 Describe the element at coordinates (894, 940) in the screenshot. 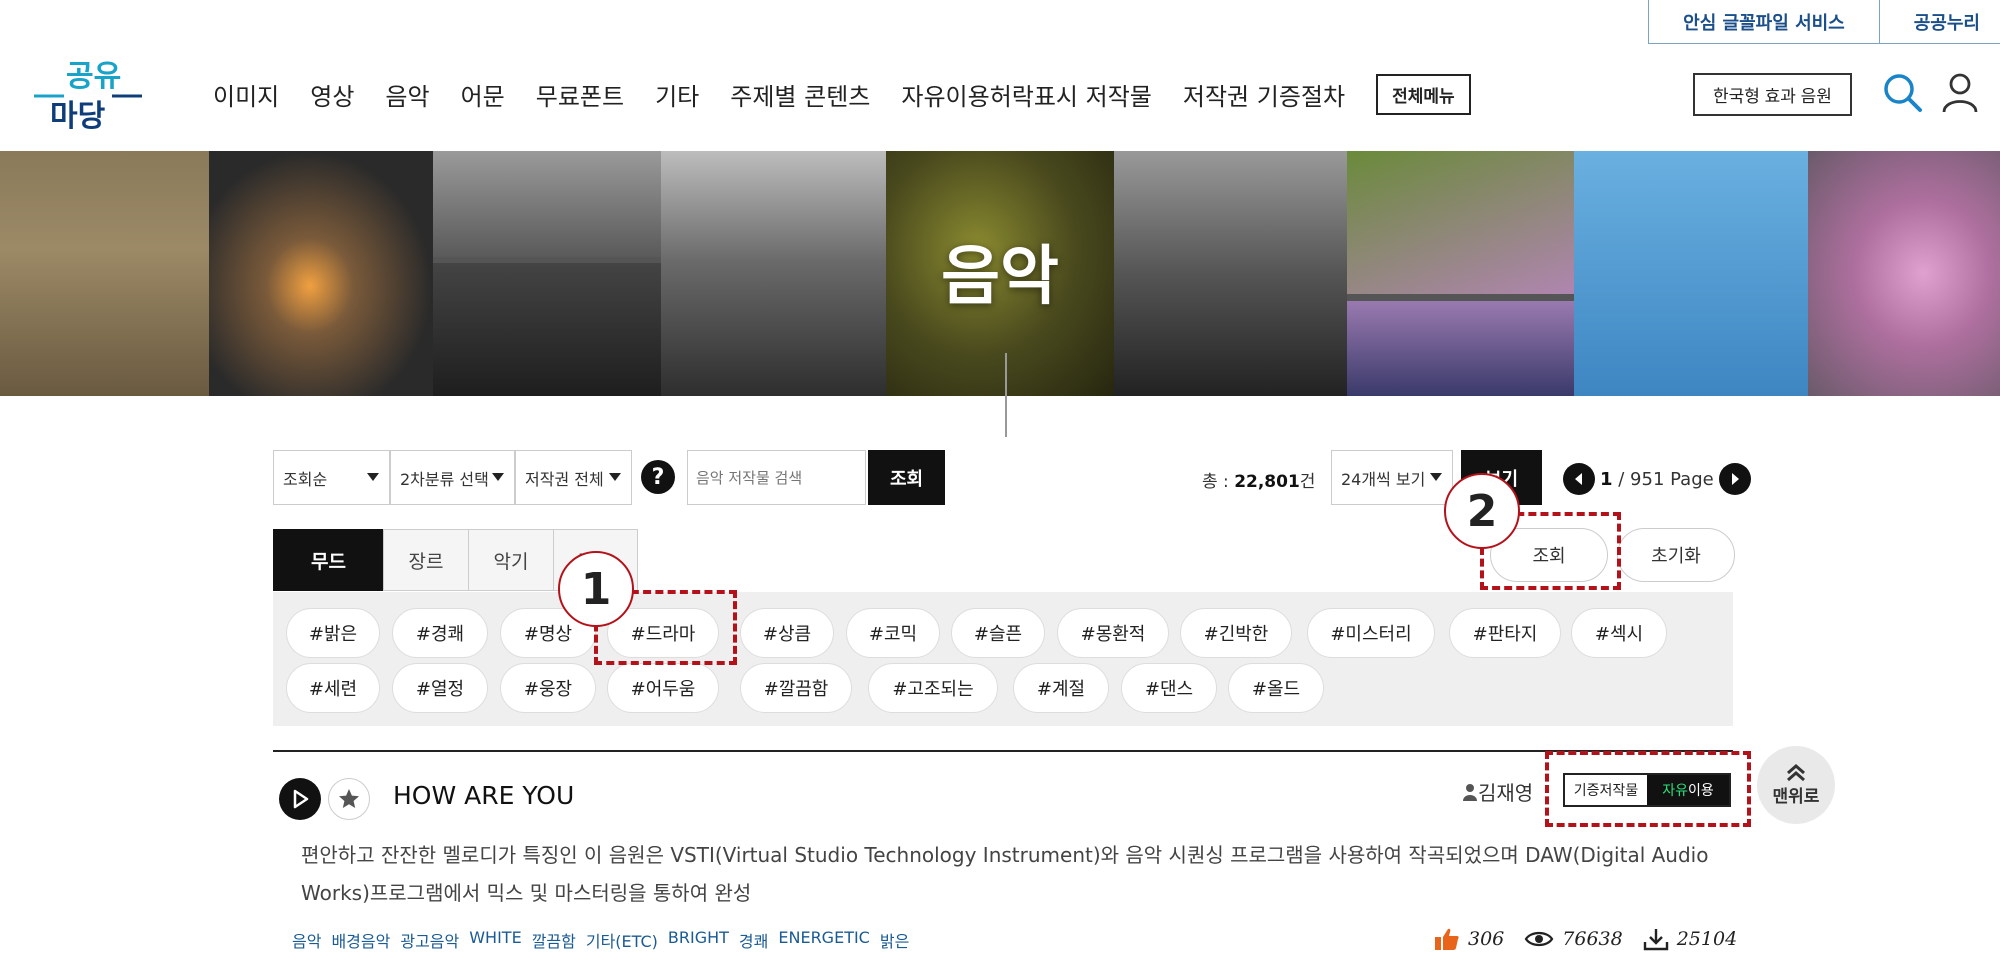

I see `keyword-link: 밝은` at that location.